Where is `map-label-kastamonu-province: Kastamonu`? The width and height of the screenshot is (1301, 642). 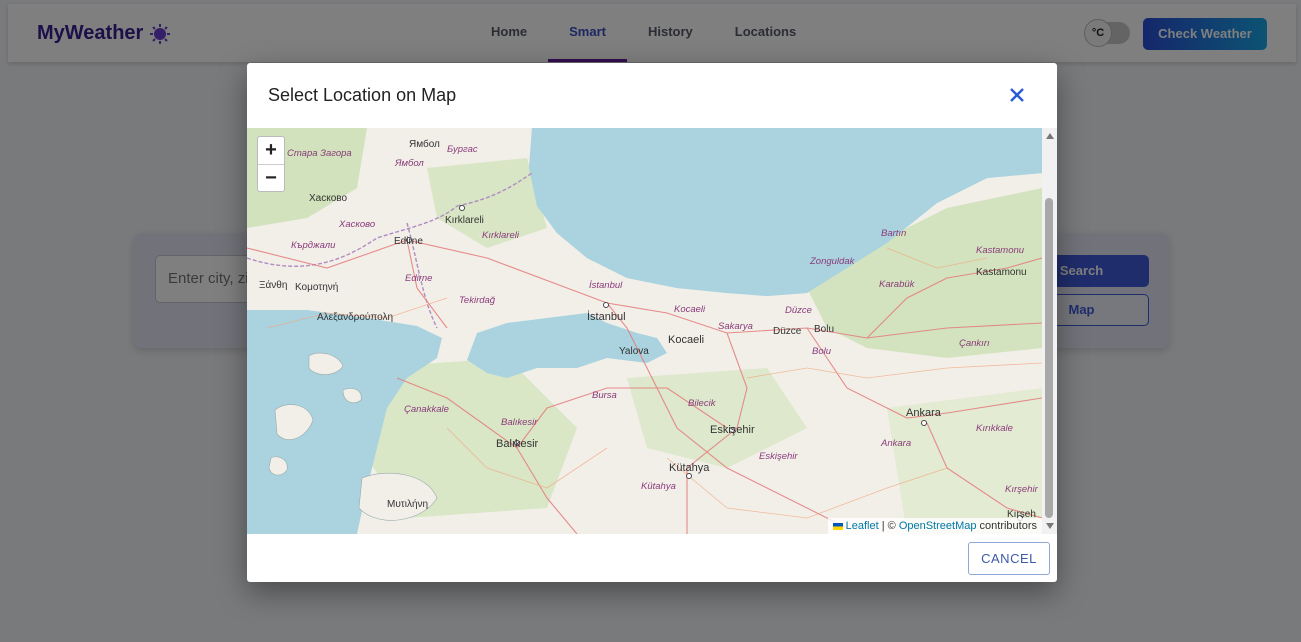 map-label-kastamonu-province: Kastamonu is located at coordinates (1000, 250).